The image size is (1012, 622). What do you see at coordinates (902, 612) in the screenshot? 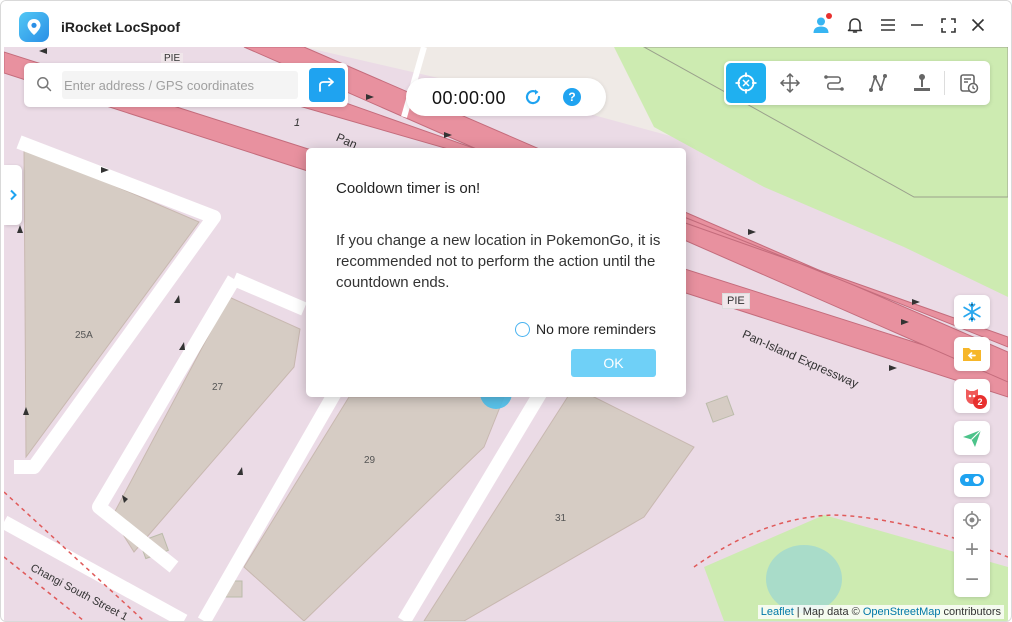
I see `osm-link: OpenStreetMap` at bounding box center [902, 612].